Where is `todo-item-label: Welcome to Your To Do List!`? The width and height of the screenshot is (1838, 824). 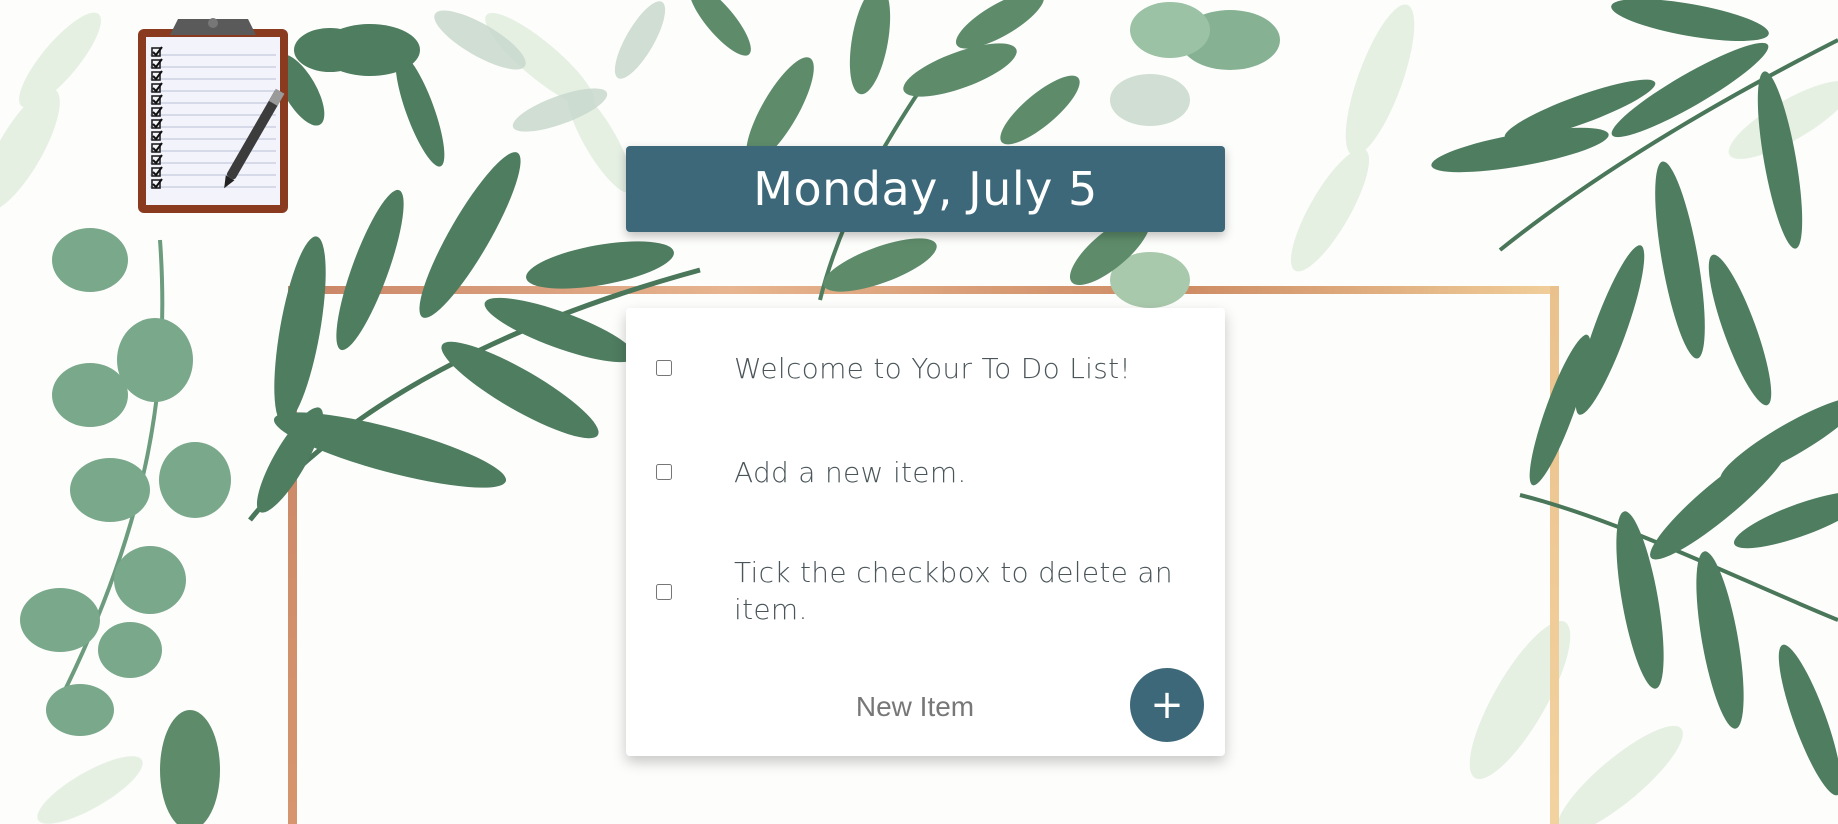
todo-item-label: Welcome to Your To Do List! is located at coordinates (932, 368).